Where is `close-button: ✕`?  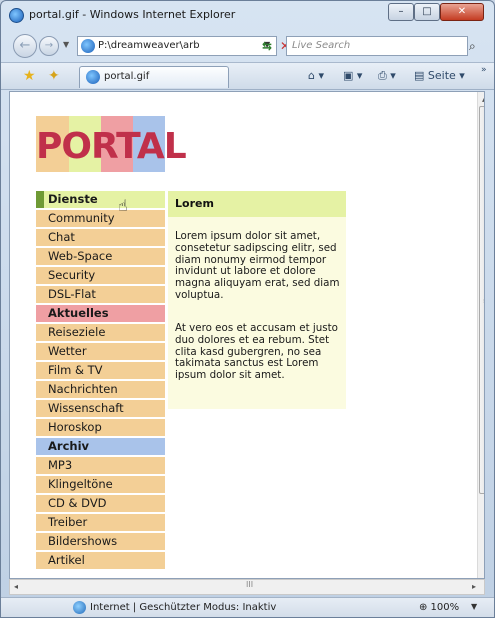
close-button: ✕ is located at coordinates (462, 12).